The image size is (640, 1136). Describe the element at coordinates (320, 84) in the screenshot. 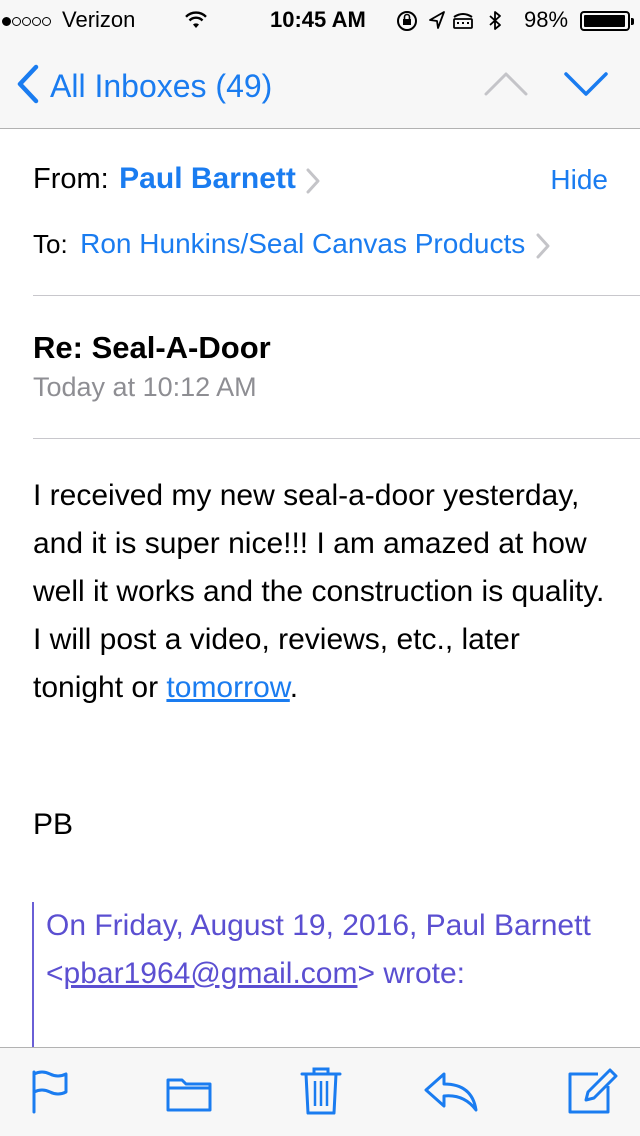

I see `navigation-bar: All Inboxes (49)` at that location.